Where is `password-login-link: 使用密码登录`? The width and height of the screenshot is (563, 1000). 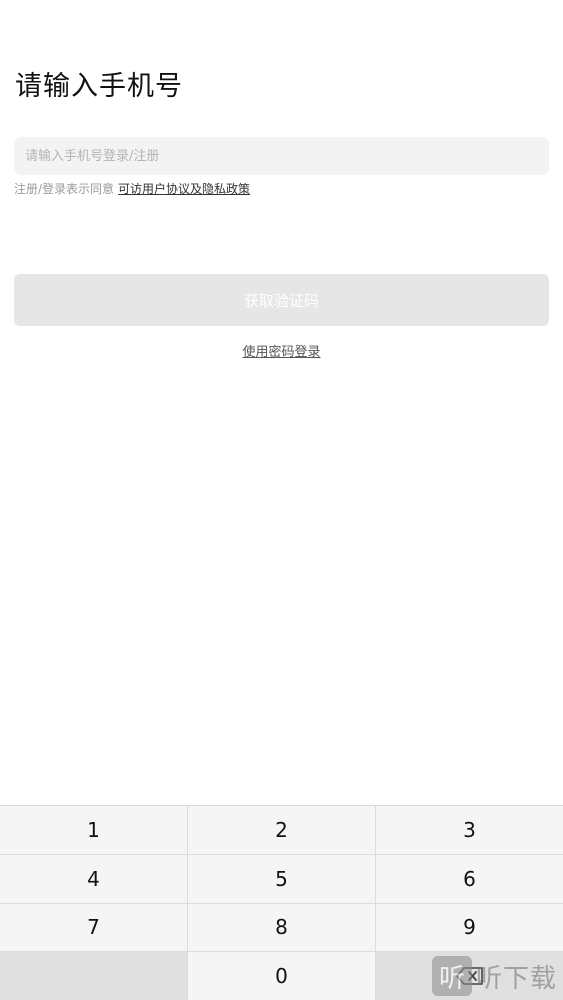 password-login-link: 使用密码登录 is located at coordinates (281, 352).